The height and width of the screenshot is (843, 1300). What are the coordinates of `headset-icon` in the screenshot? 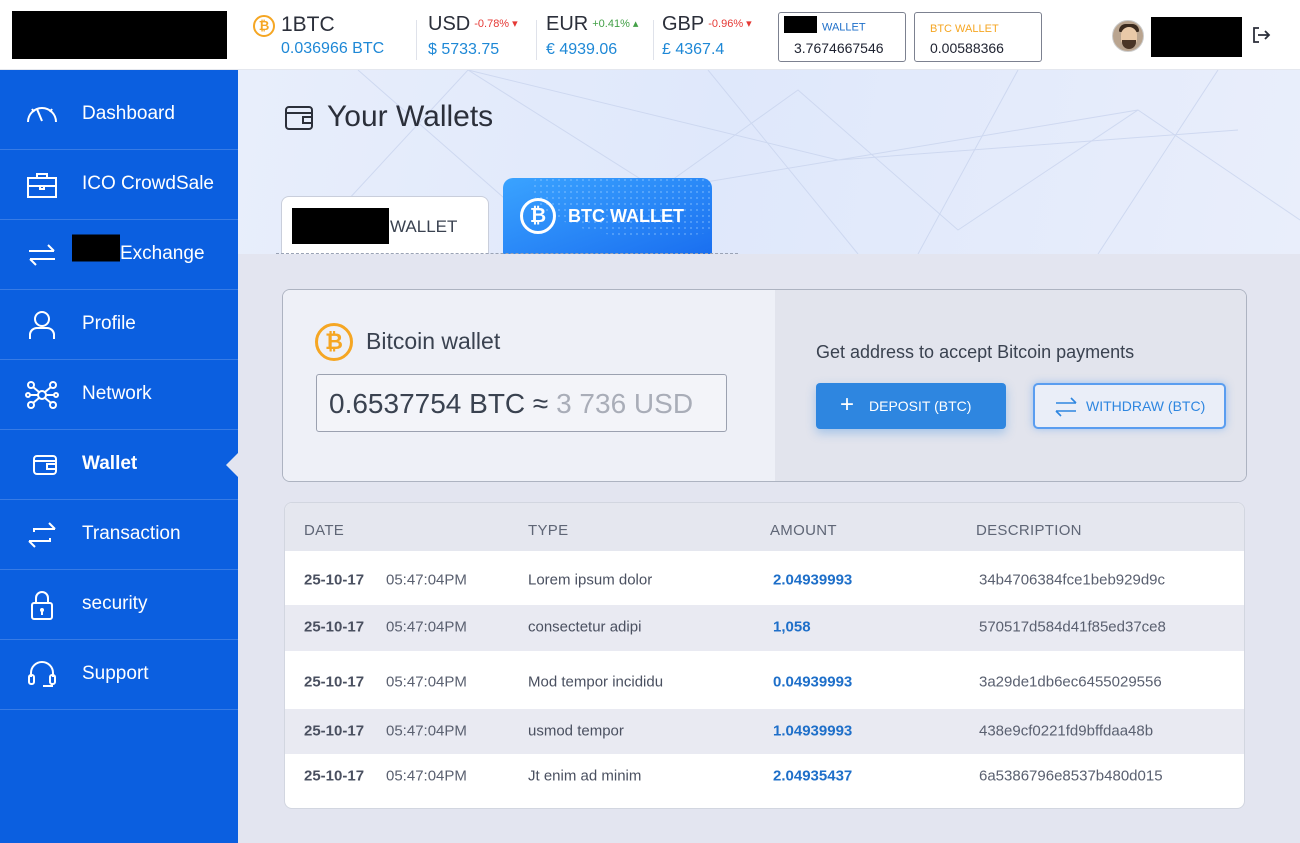 It's located at (42, 674).